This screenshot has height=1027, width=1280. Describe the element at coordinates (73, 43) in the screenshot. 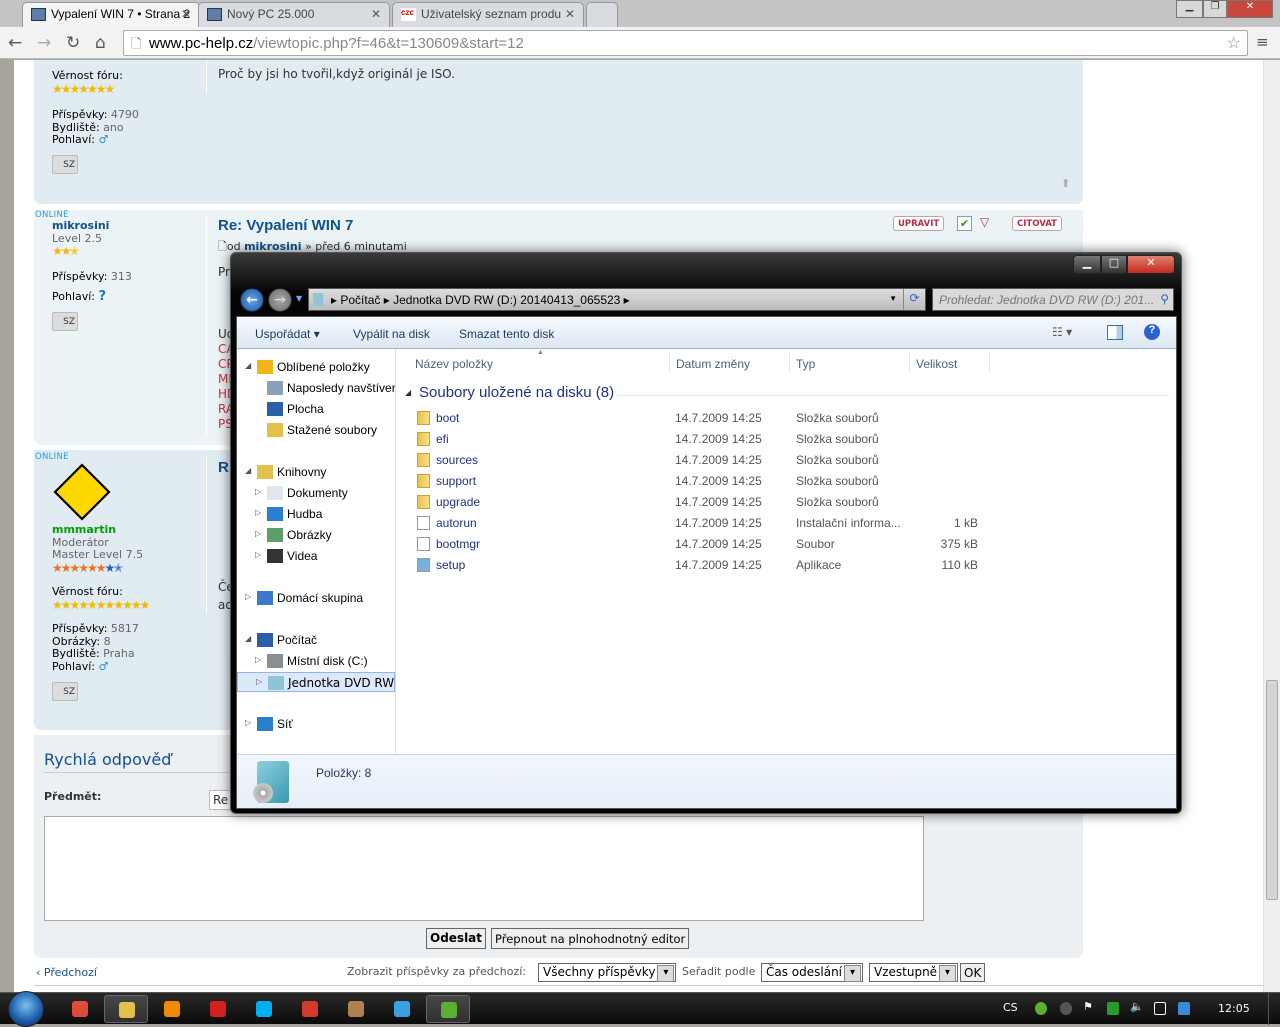

I see `reload-icon: ↻` at that location.